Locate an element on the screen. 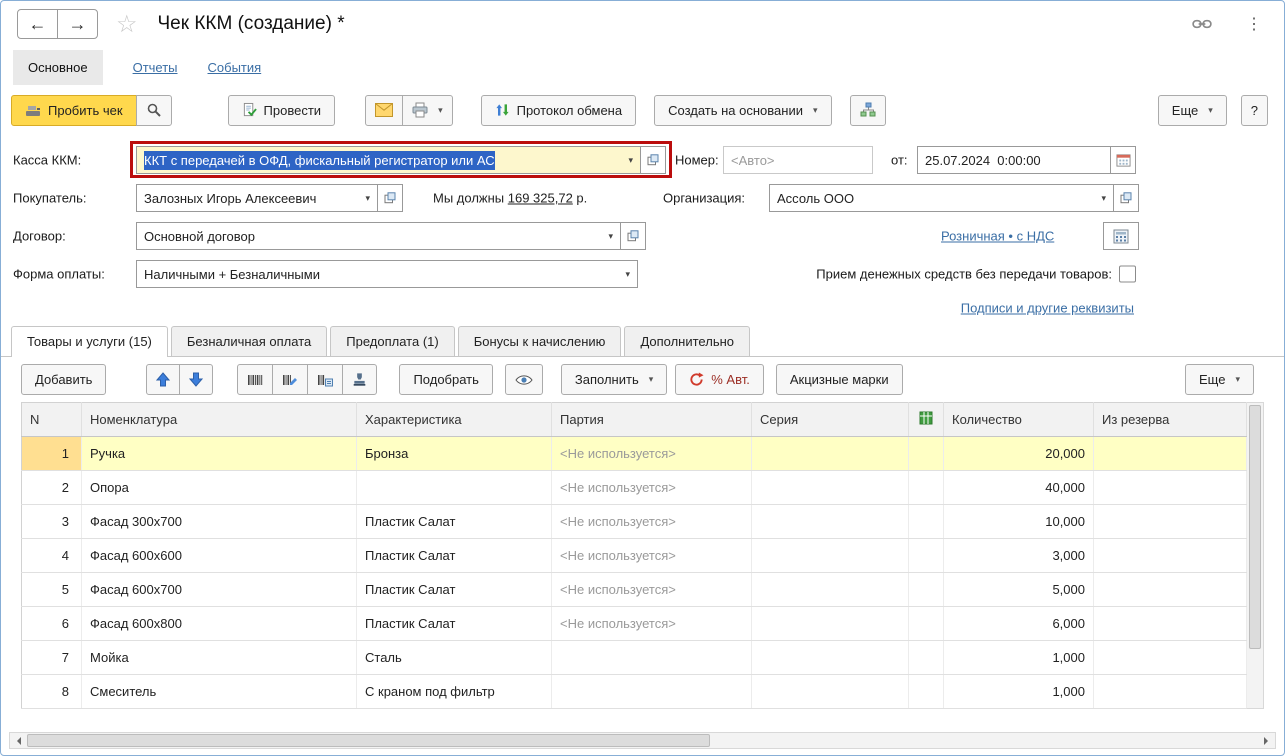 The width and height of the screenshot is (1285, 756). excise-stamps-button: Акцизные марки is located at coordinates (839, 379).